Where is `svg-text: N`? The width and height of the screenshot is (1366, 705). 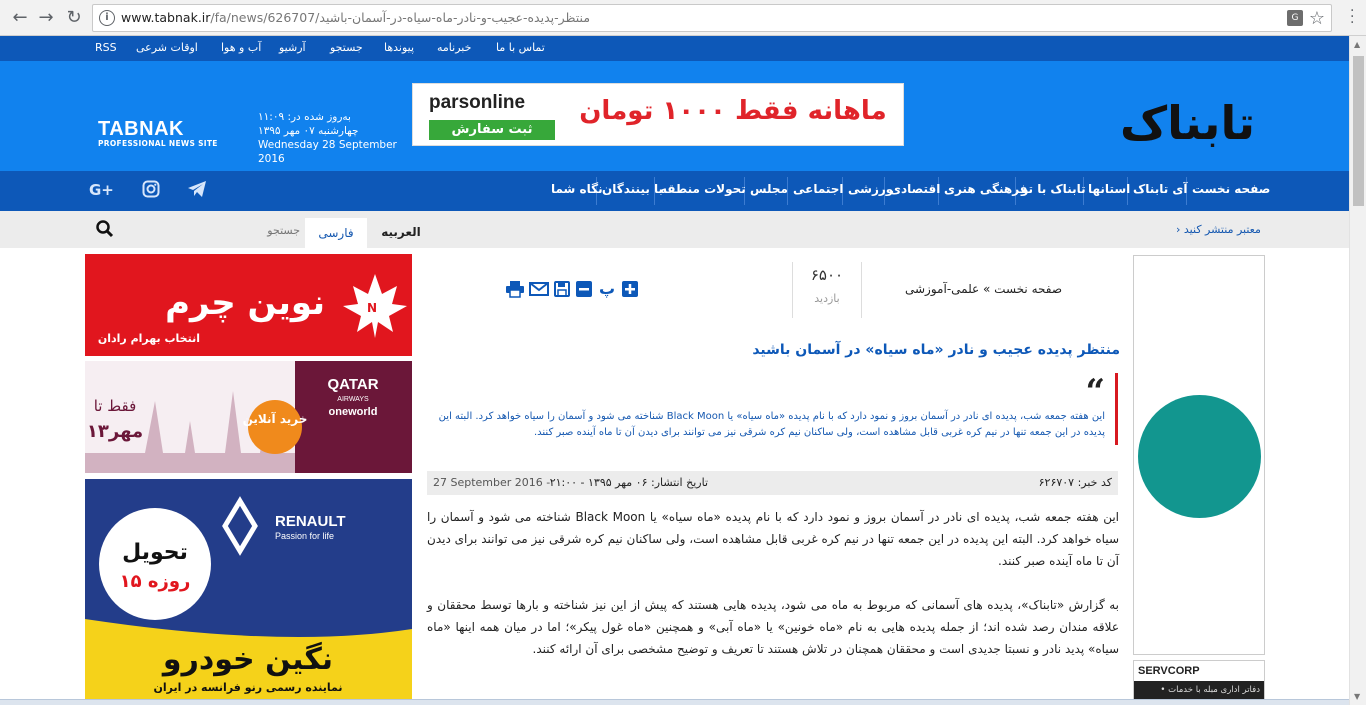
svg-text: N is located at coordinates (372, 308).